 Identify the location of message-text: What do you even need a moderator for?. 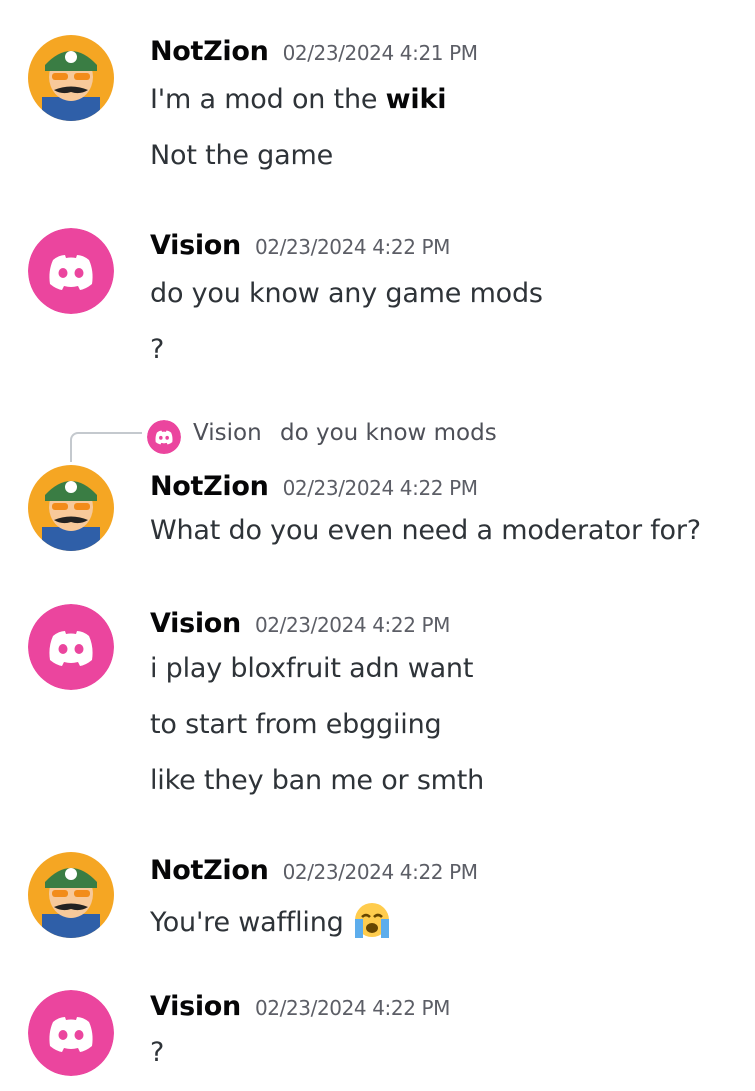
(425, 530).